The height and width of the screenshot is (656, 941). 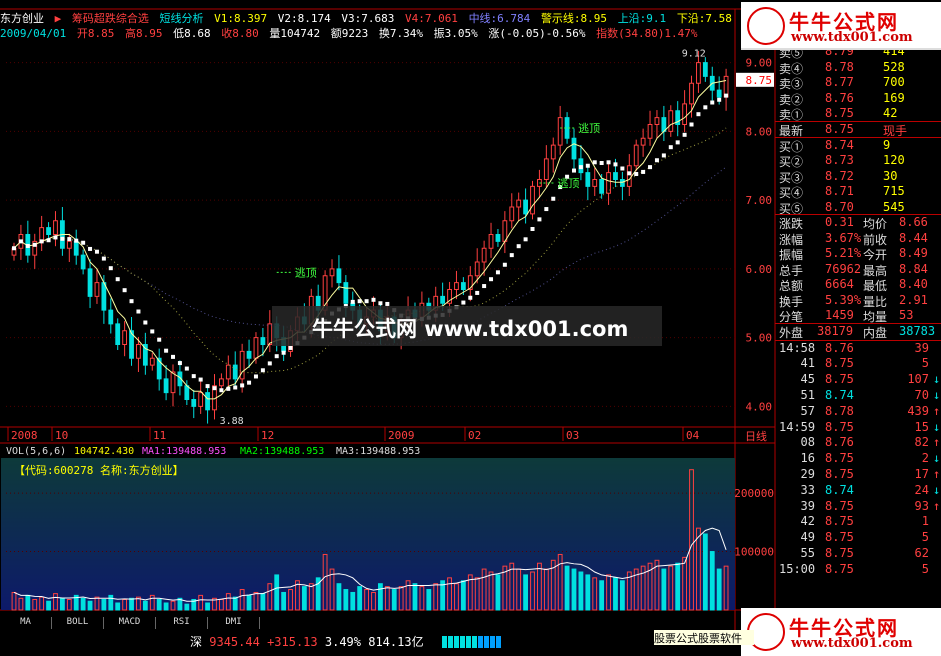 What do you see at coordinates (143, 33) in the screenshot?
I see `high-value: 高8.95` at bounding box center [143, 33].